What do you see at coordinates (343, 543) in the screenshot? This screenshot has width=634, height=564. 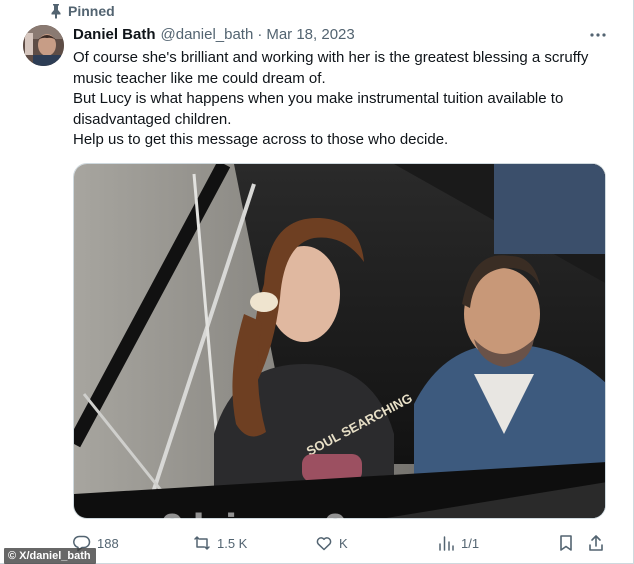 I see `like-count: K` at bounding box center [343, 543].